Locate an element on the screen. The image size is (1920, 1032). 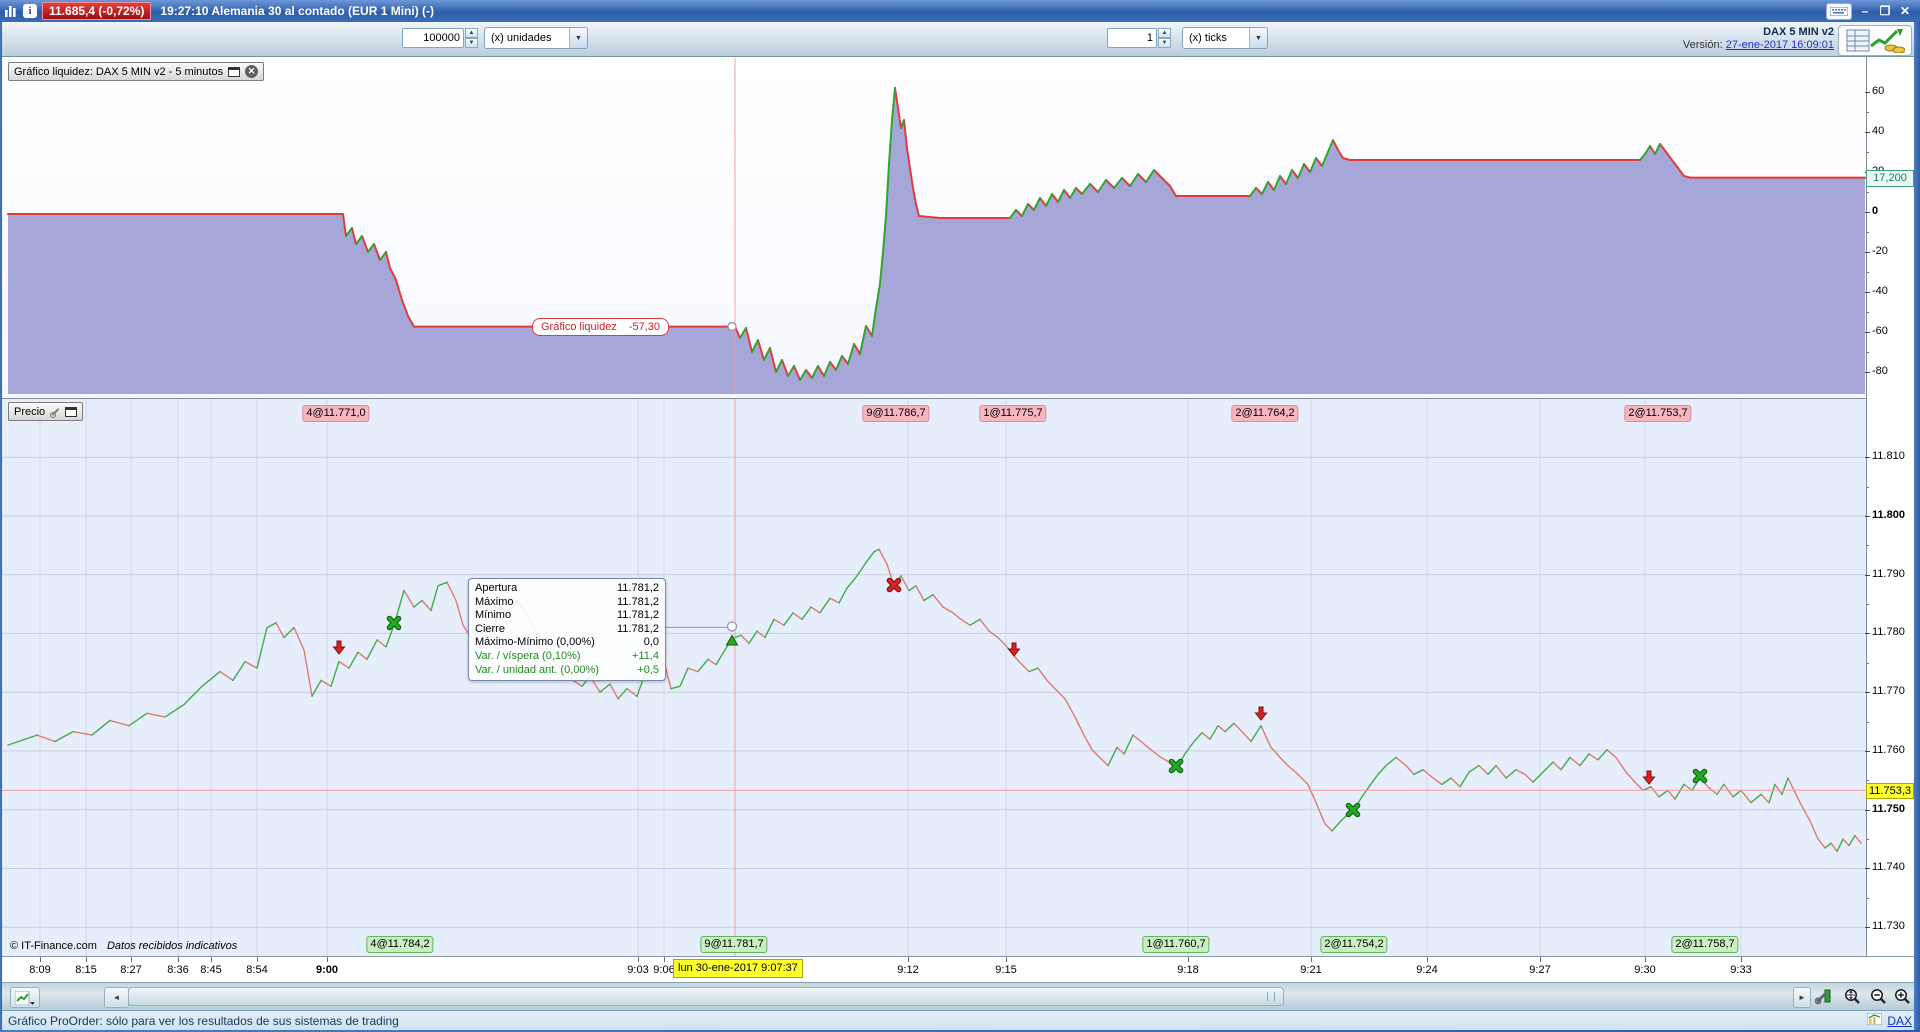
chart-app-icon is located at coordinates (11, 11).